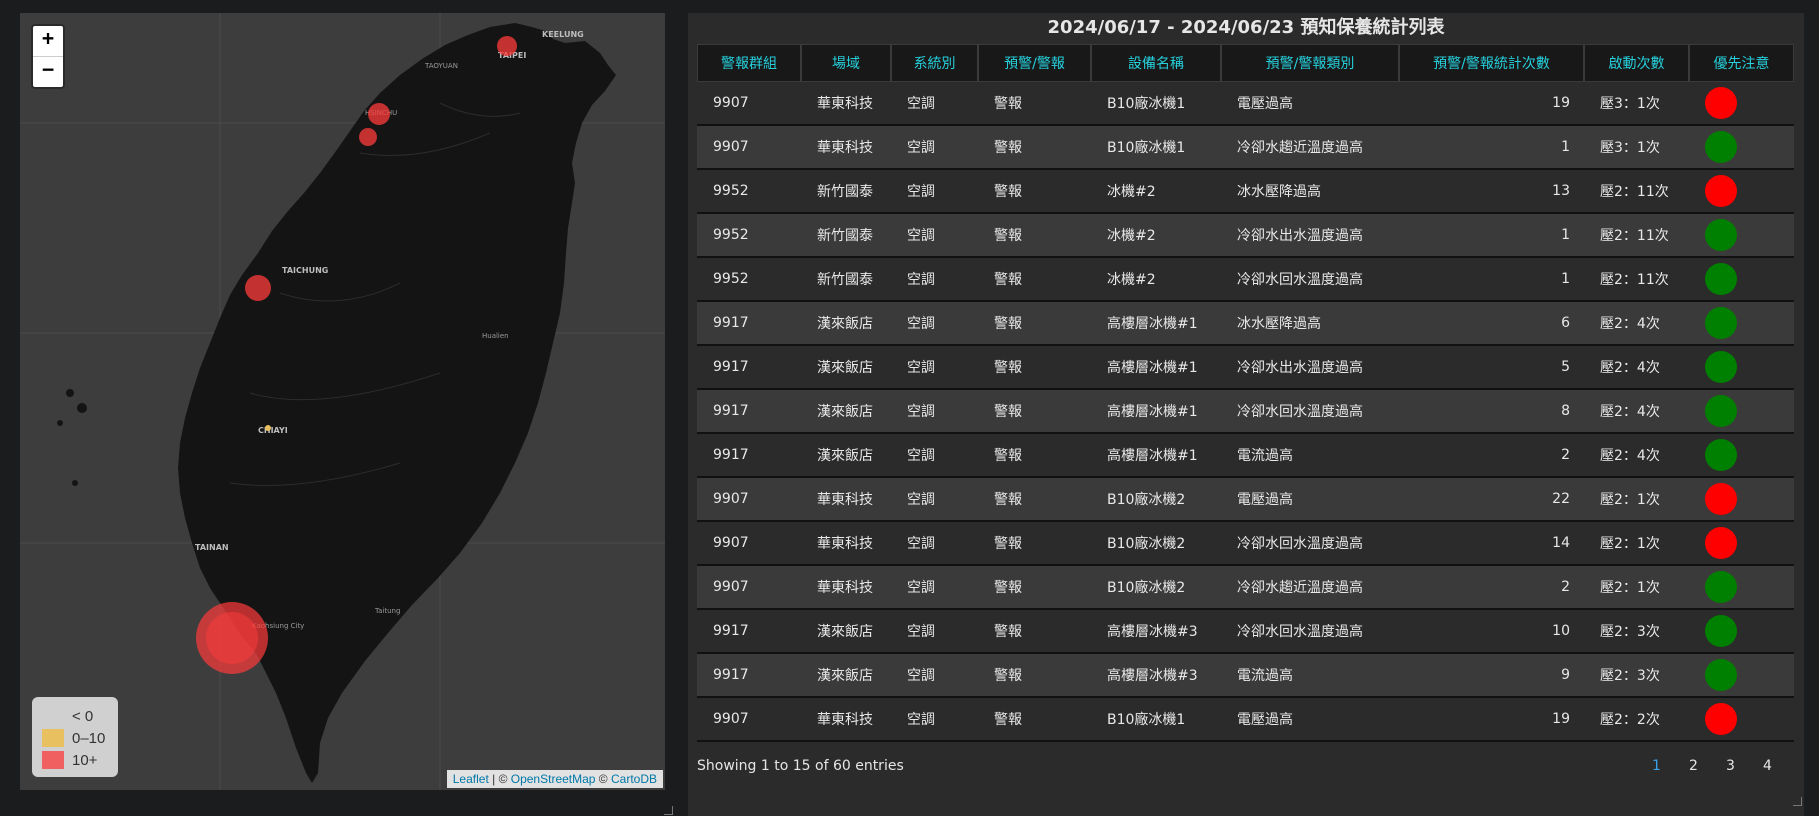 This screenshot has width=1819, height=816. Describe the element at coordinates (1156, 63) in the screenshot. I see `column-header: 設備名稱` at that location.